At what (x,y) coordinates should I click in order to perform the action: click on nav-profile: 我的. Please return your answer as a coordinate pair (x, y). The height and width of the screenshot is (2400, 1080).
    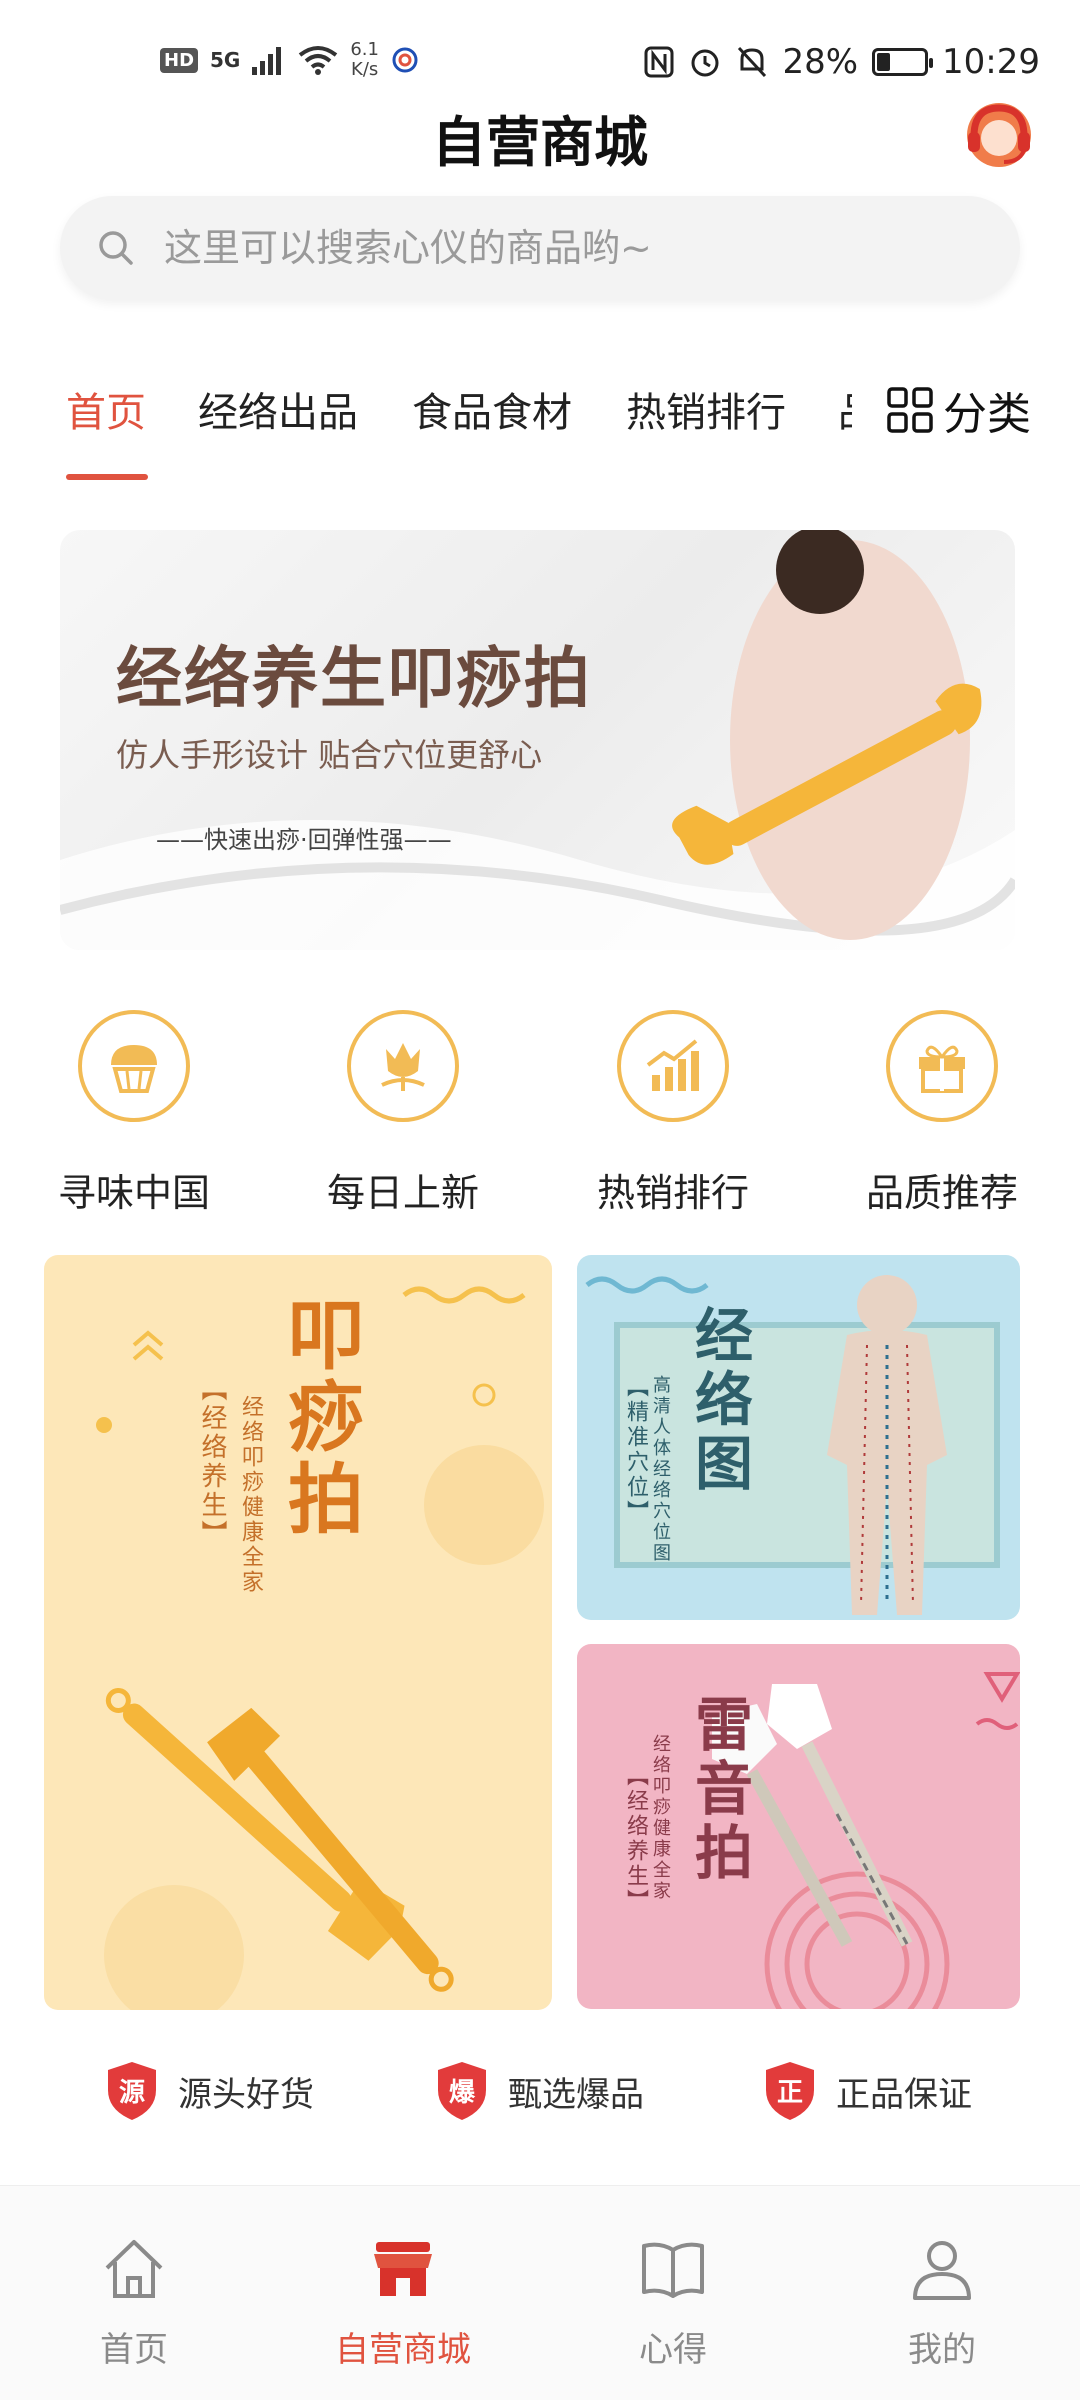
    Looking at the image, I should click on (942, 2302).